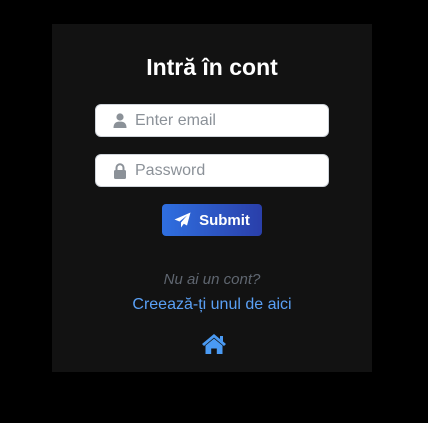  I want to click on submit-button: Submit, so click(212, 220).